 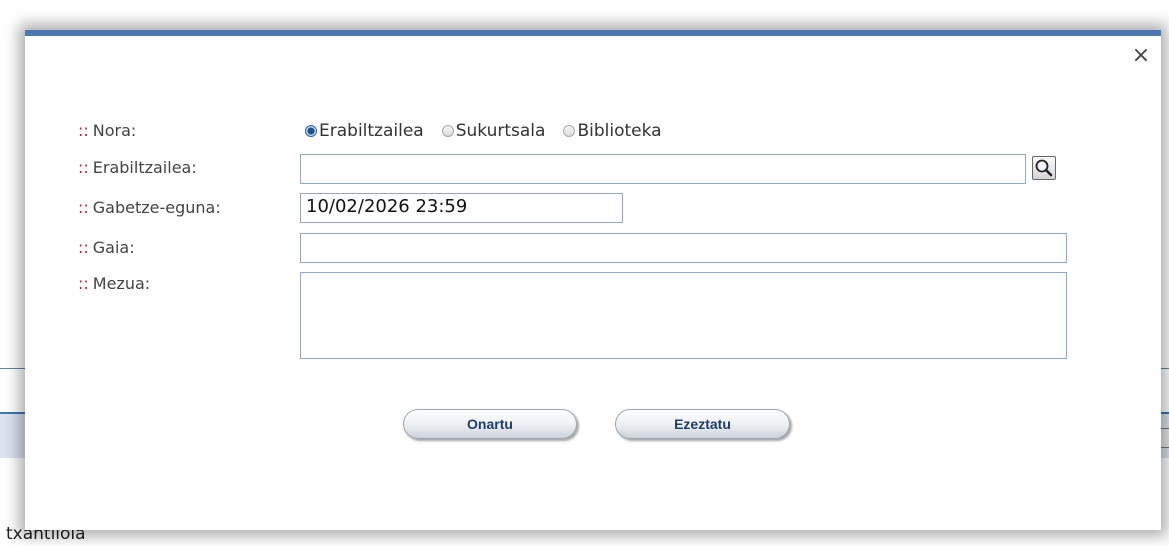 What do you see at coordinates (1044, 168) in the screenshot?
I see `magnifier-icon` at bounding box center [1044, 168].